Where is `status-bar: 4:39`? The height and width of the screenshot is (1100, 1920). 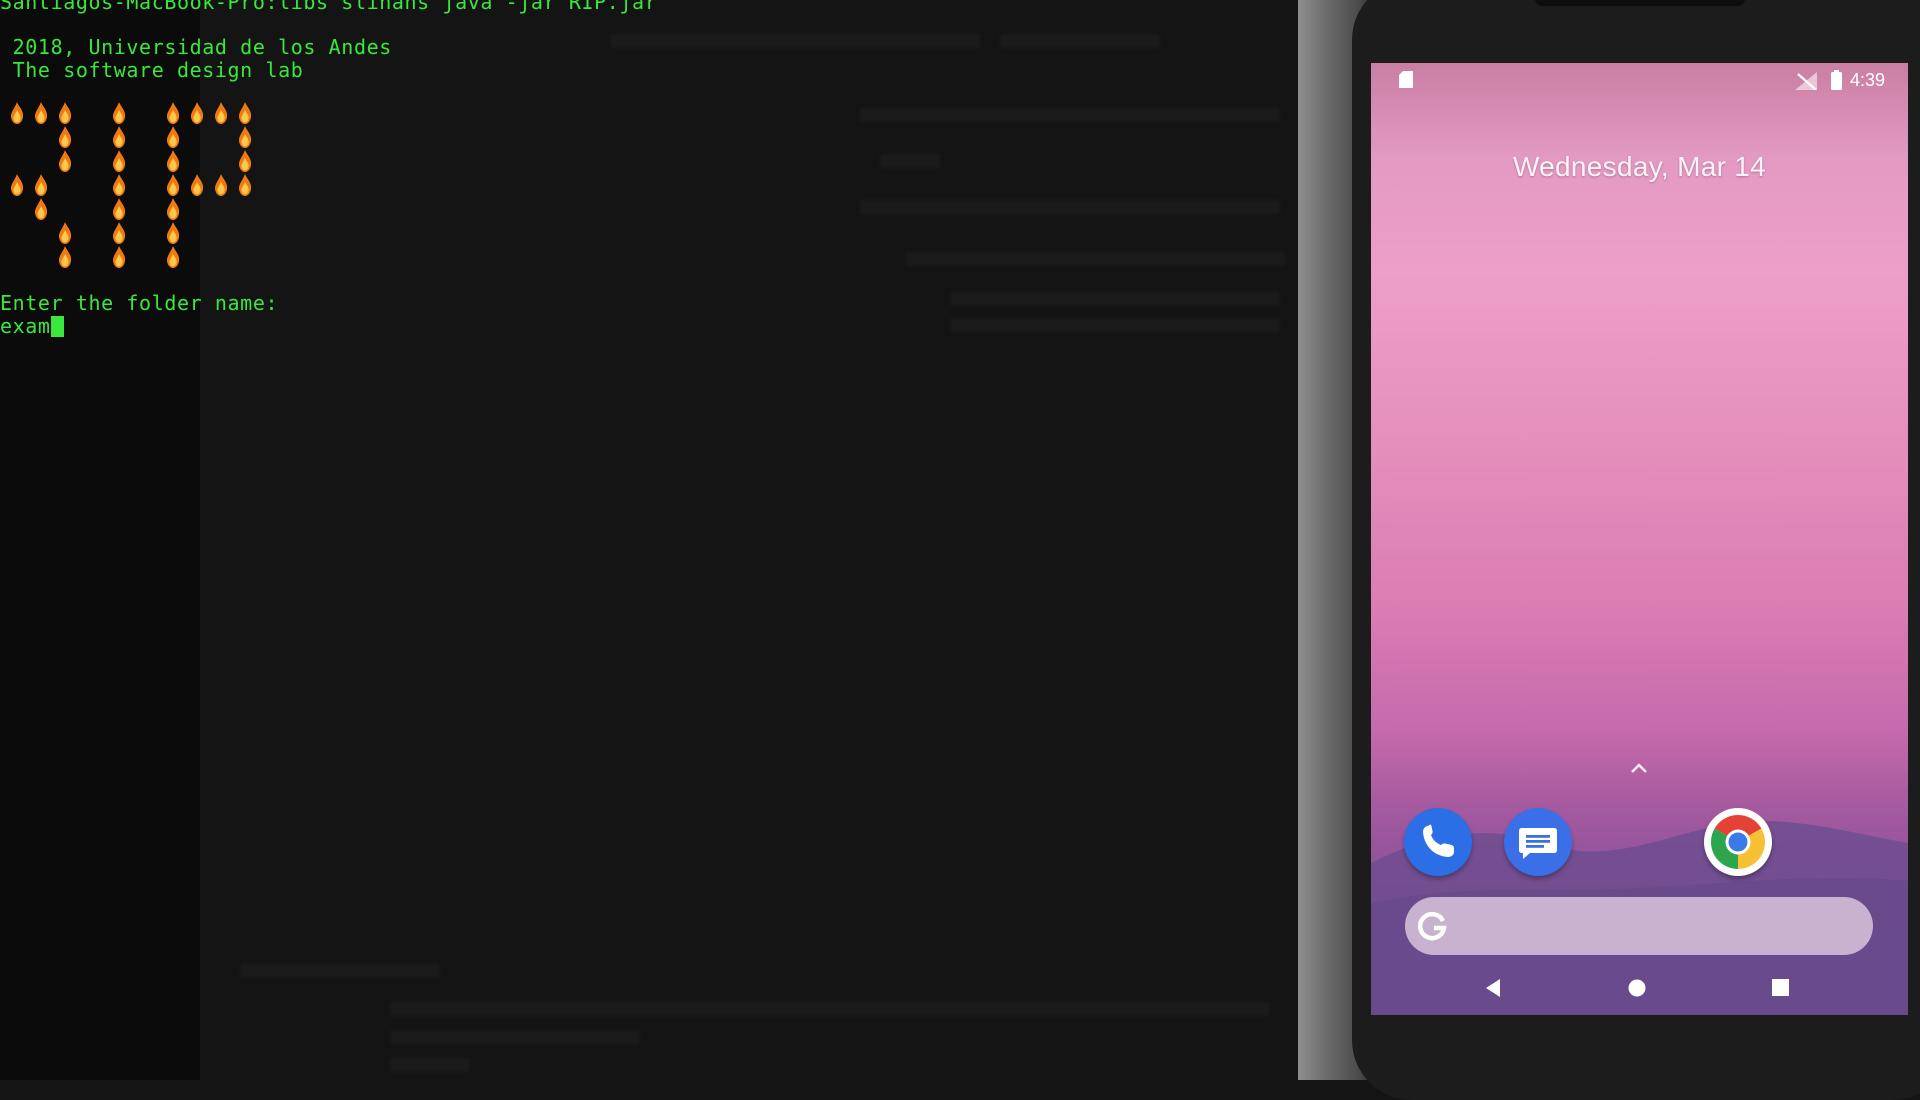 status-bar: 4:39 is located at coordinates (1639, 80).